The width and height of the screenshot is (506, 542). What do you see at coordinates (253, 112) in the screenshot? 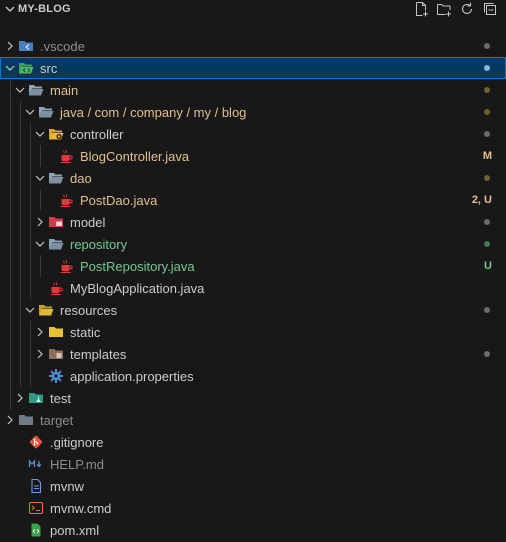
I see `tree-item-java: java / com / company / my / blog` at bounding box center [253, 112].